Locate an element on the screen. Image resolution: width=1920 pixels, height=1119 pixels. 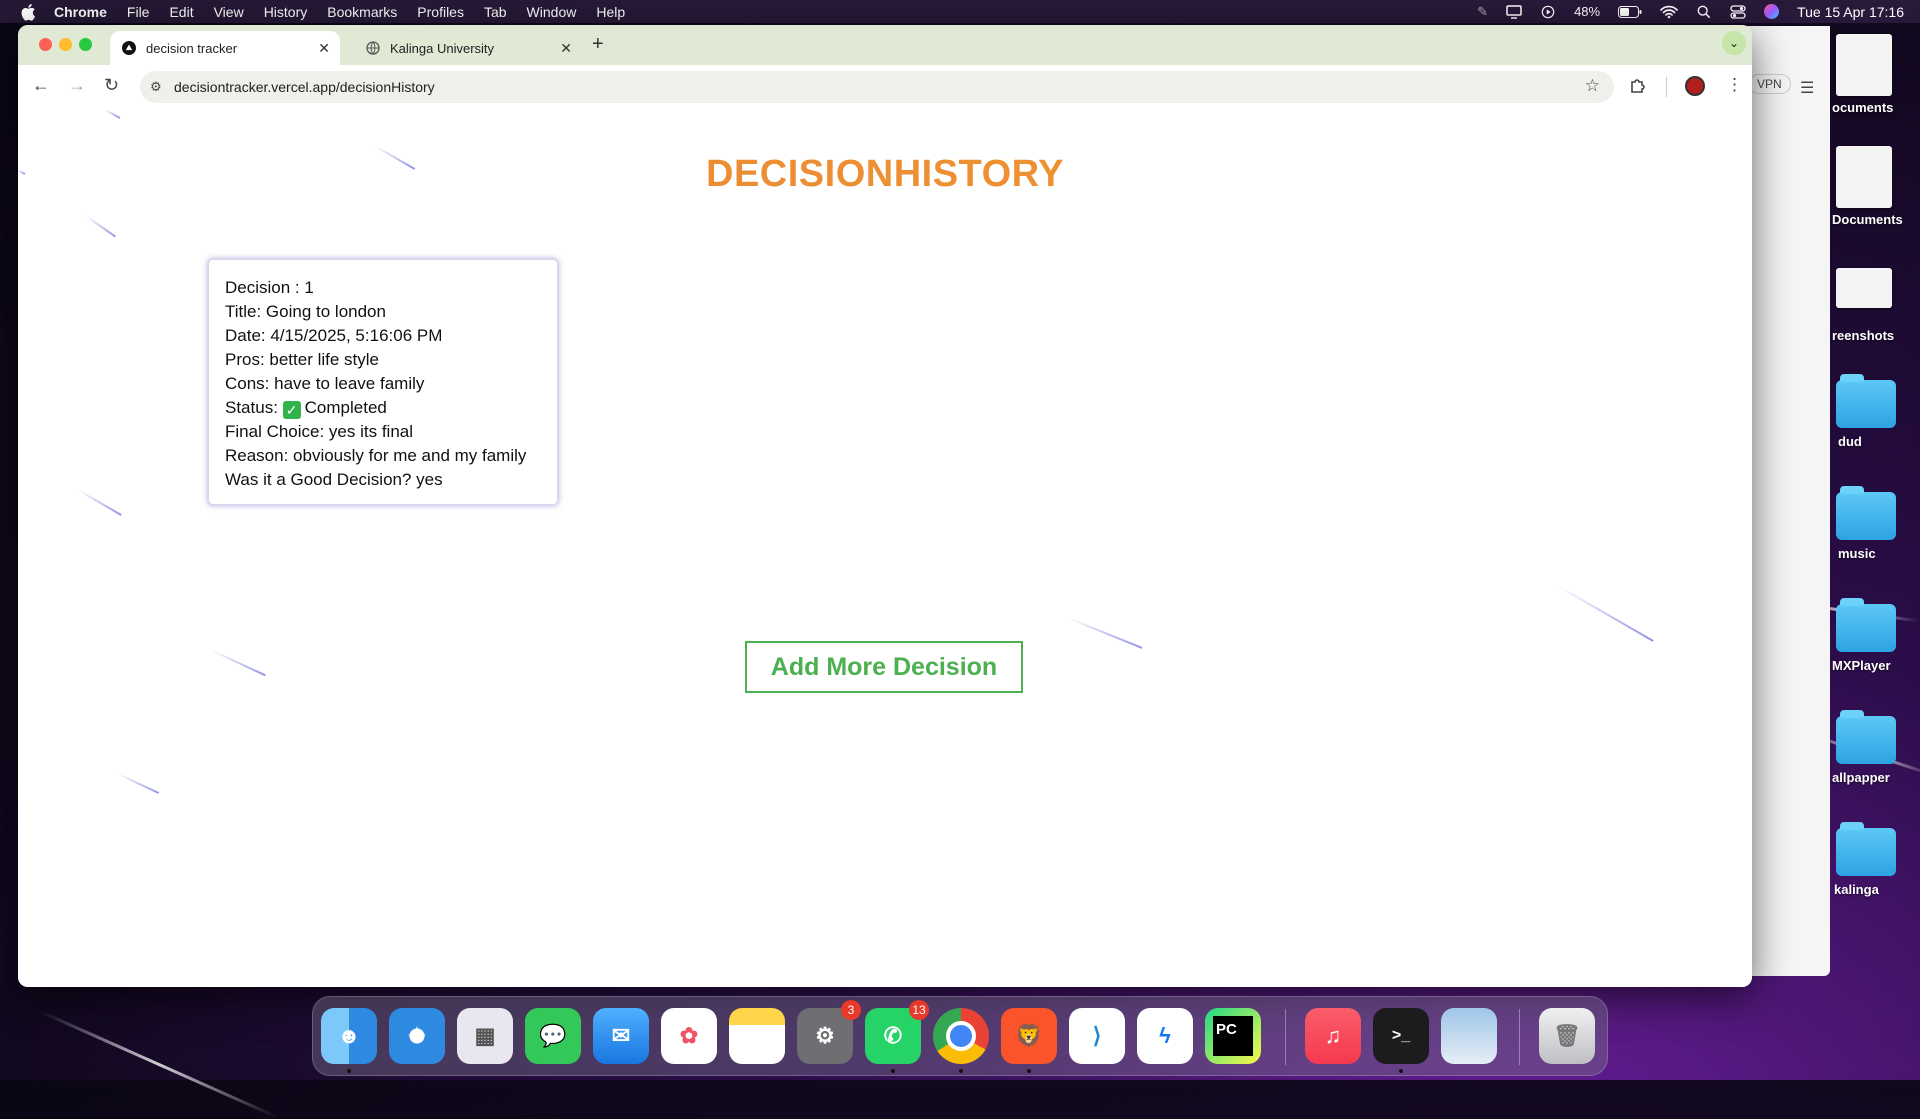
menu-profiles: Profiles is located at coordinates (440, 12).